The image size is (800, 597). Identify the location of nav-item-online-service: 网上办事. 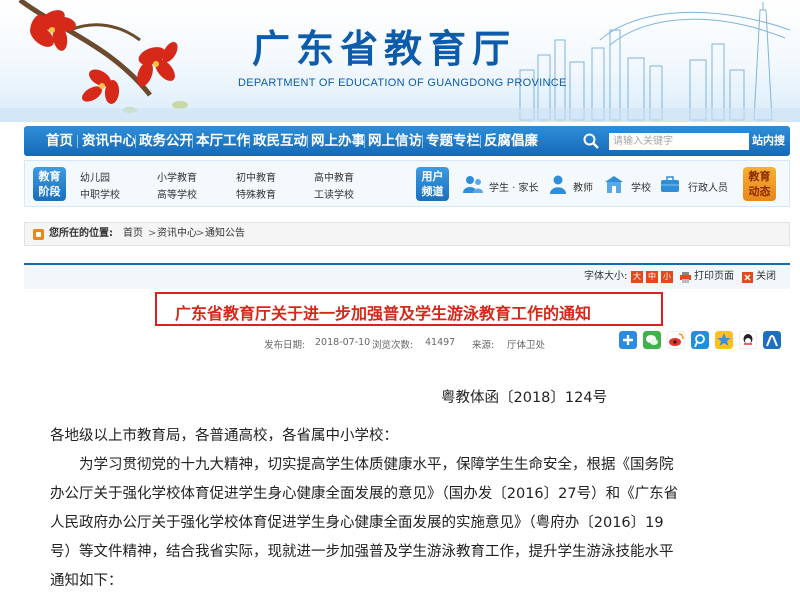
(338, 141).